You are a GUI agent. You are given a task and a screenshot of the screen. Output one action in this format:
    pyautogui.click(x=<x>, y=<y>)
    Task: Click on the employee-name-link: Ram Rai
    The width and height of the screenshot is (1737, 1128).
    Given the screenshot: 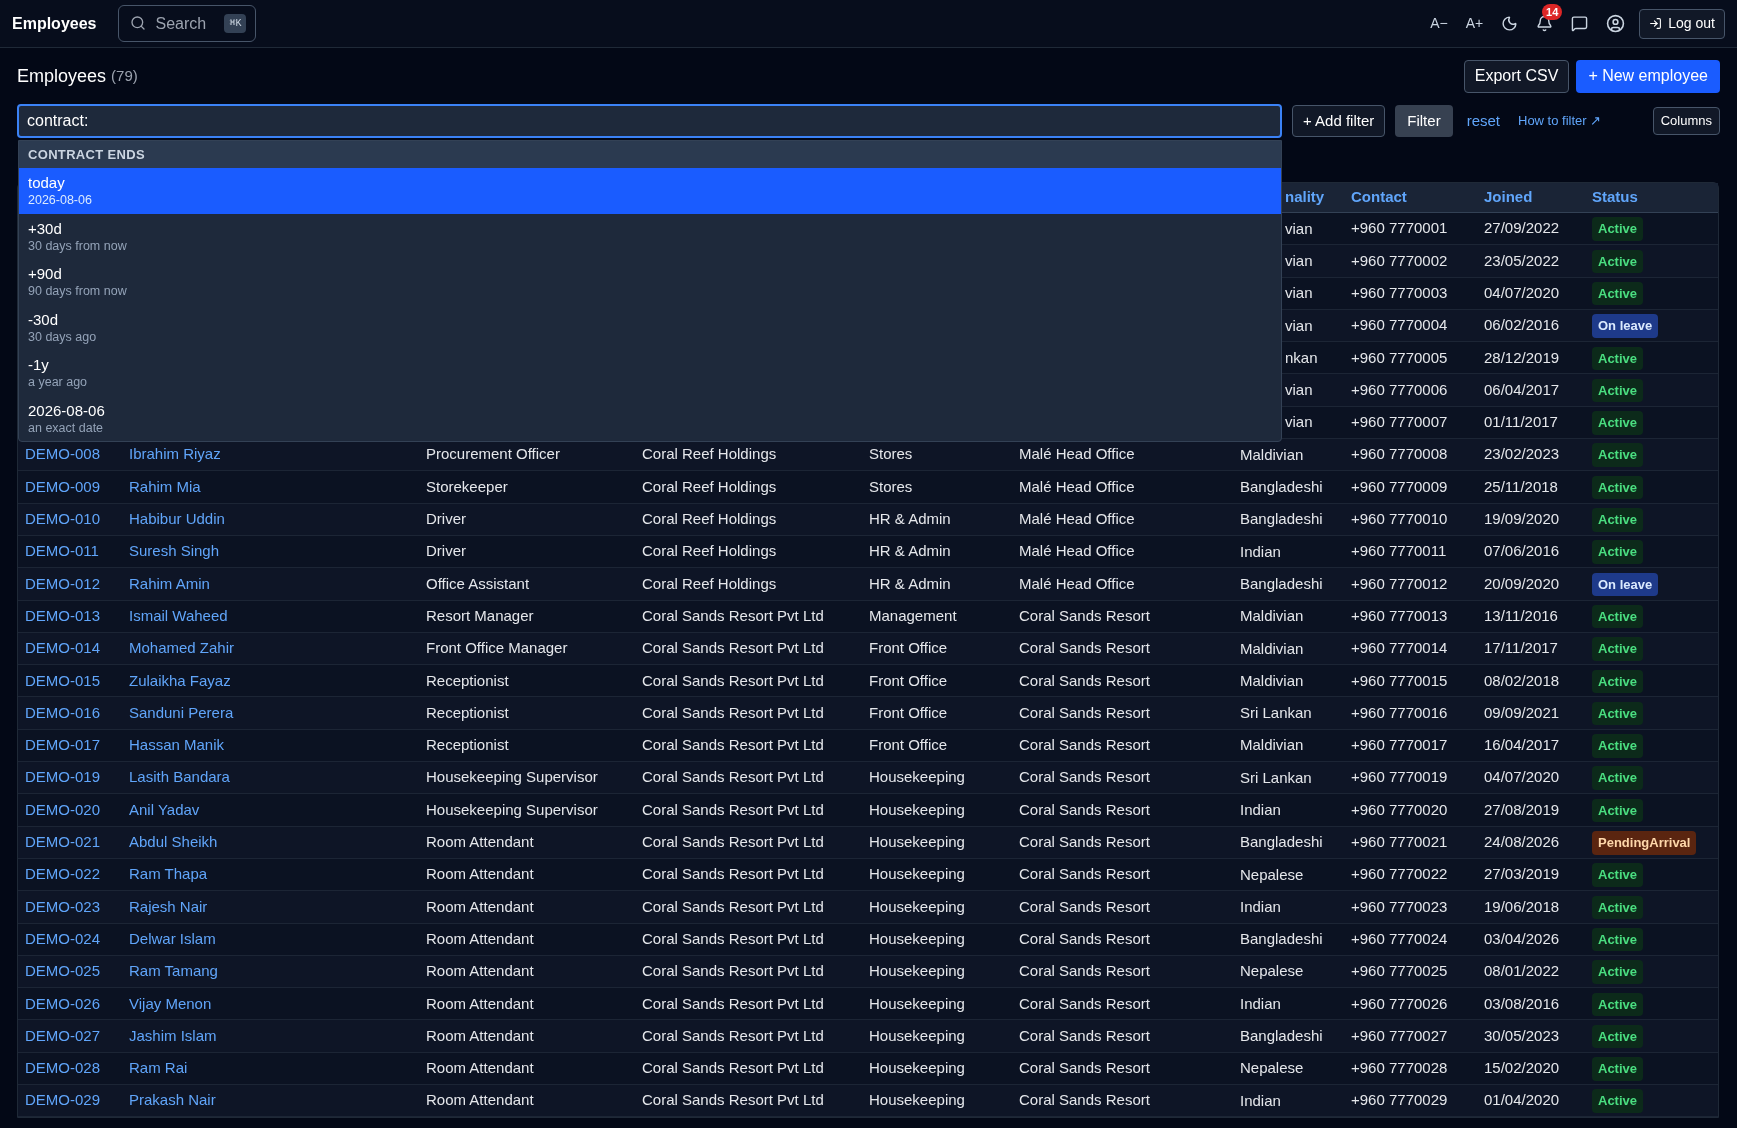 What is the action you would take?
    pyautogui.click(x=277, y=1068)
    